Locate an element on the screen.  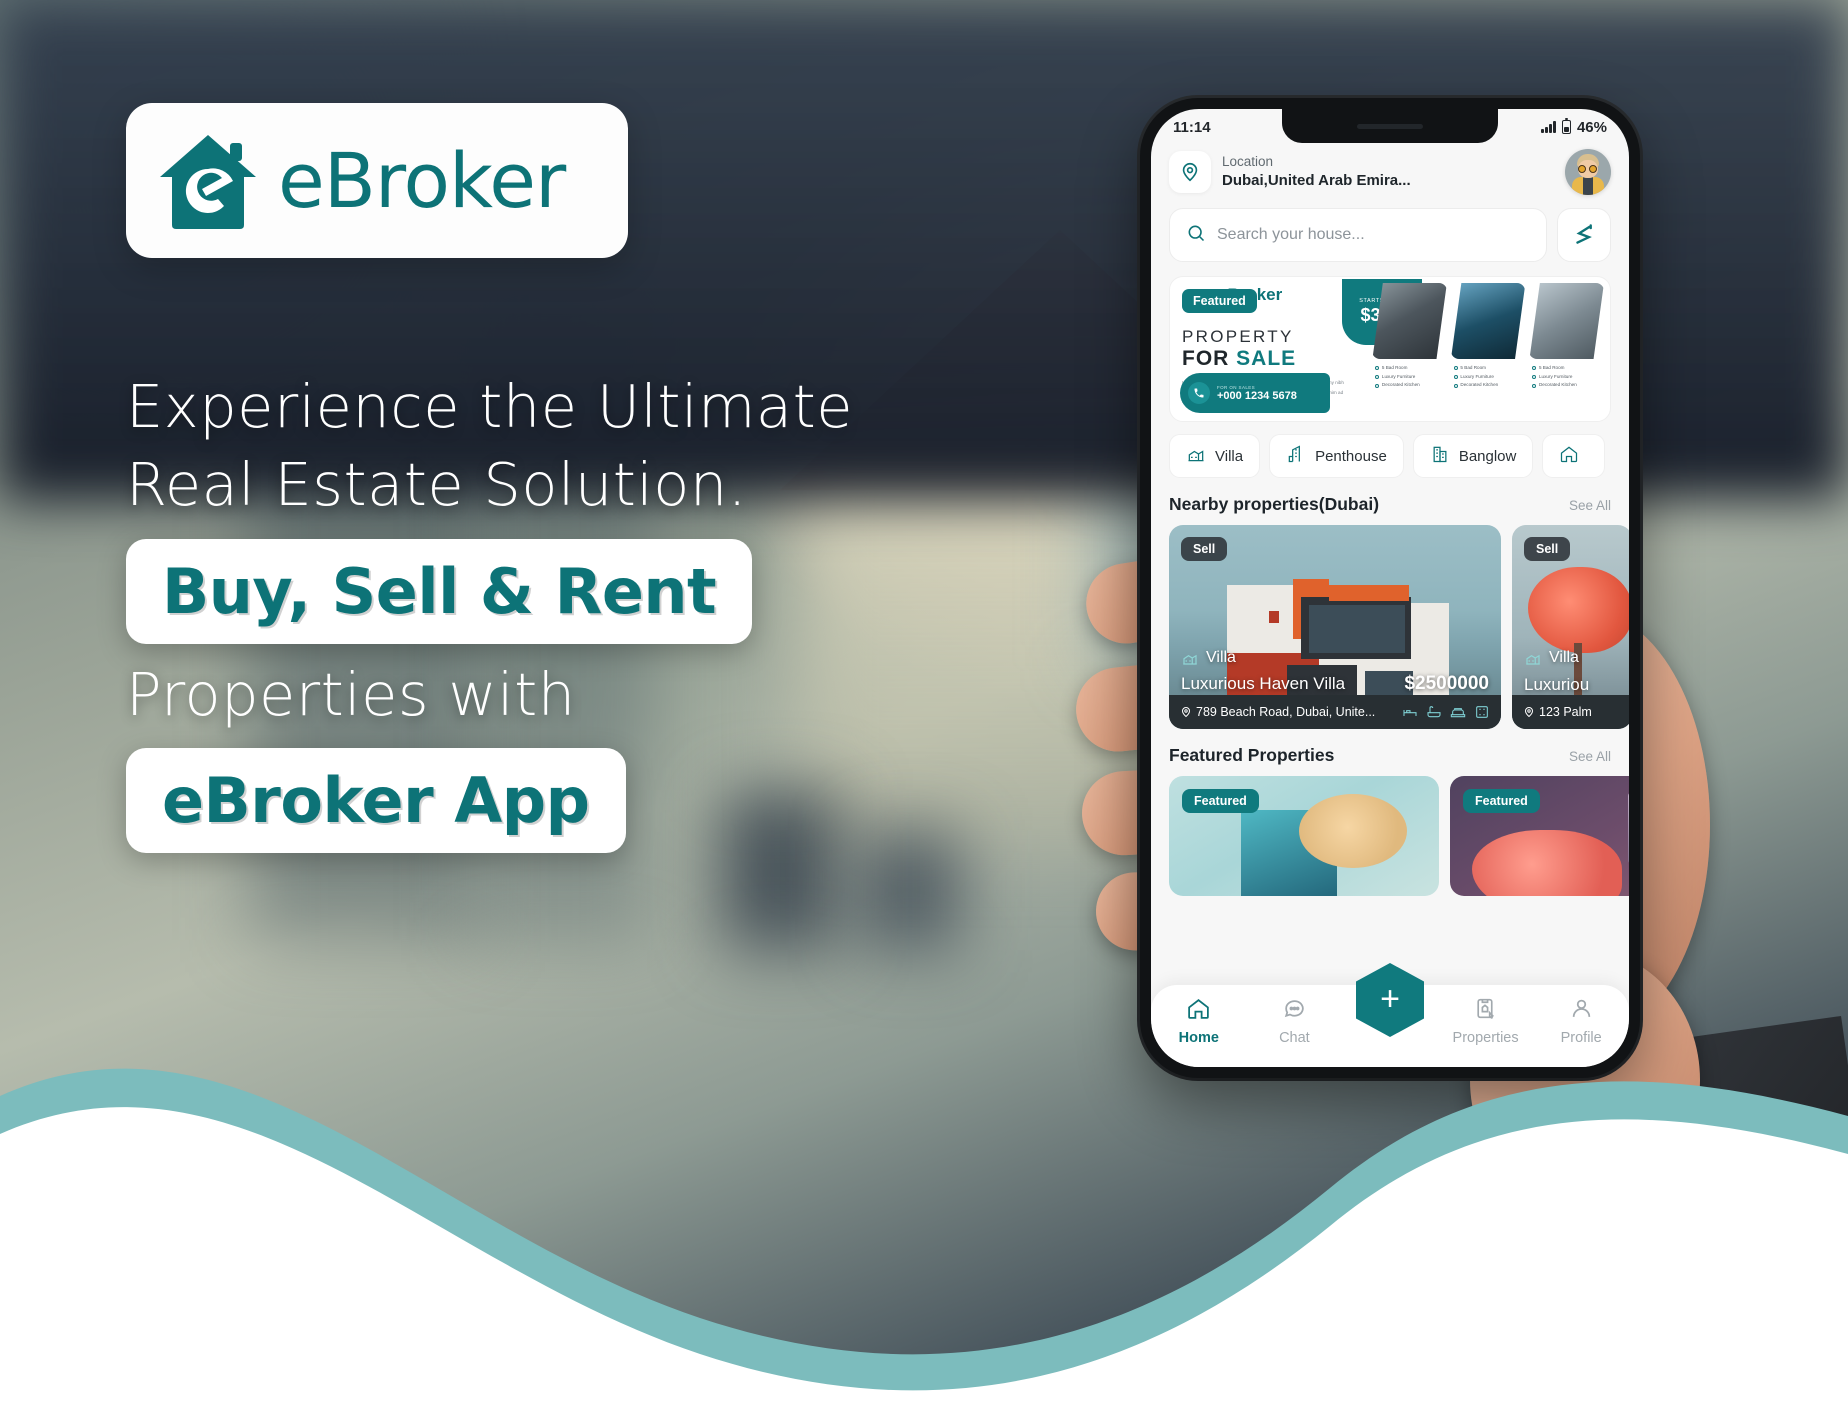
property-title-row: Luxuriou is located at coordinates (1570, 685).